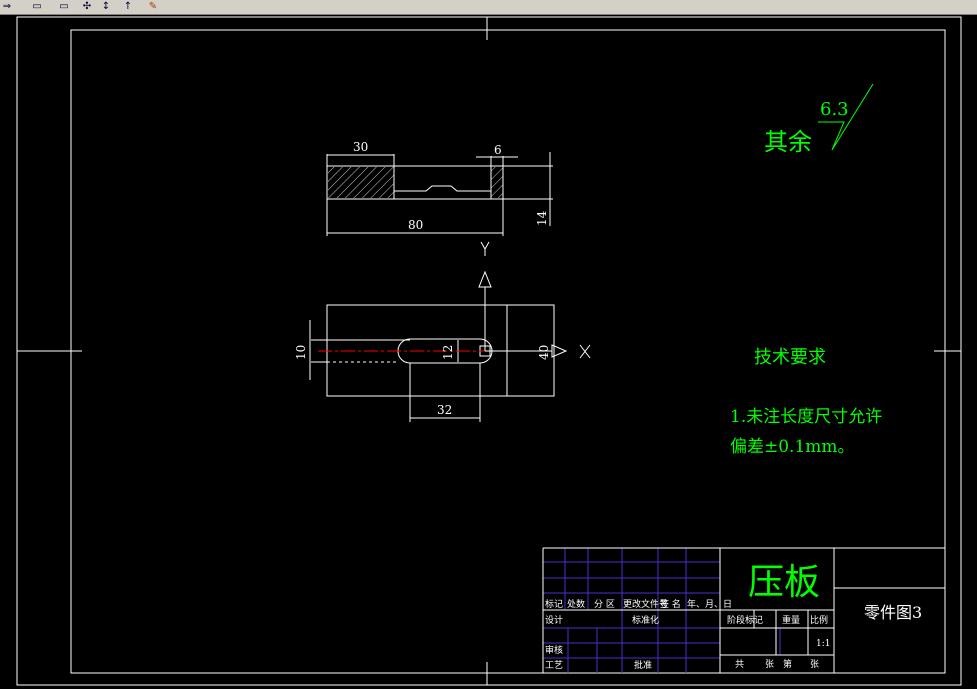 This screenshot has width=977, height=689. I want to click on lbl-process: 工艺, so click(554, 665).